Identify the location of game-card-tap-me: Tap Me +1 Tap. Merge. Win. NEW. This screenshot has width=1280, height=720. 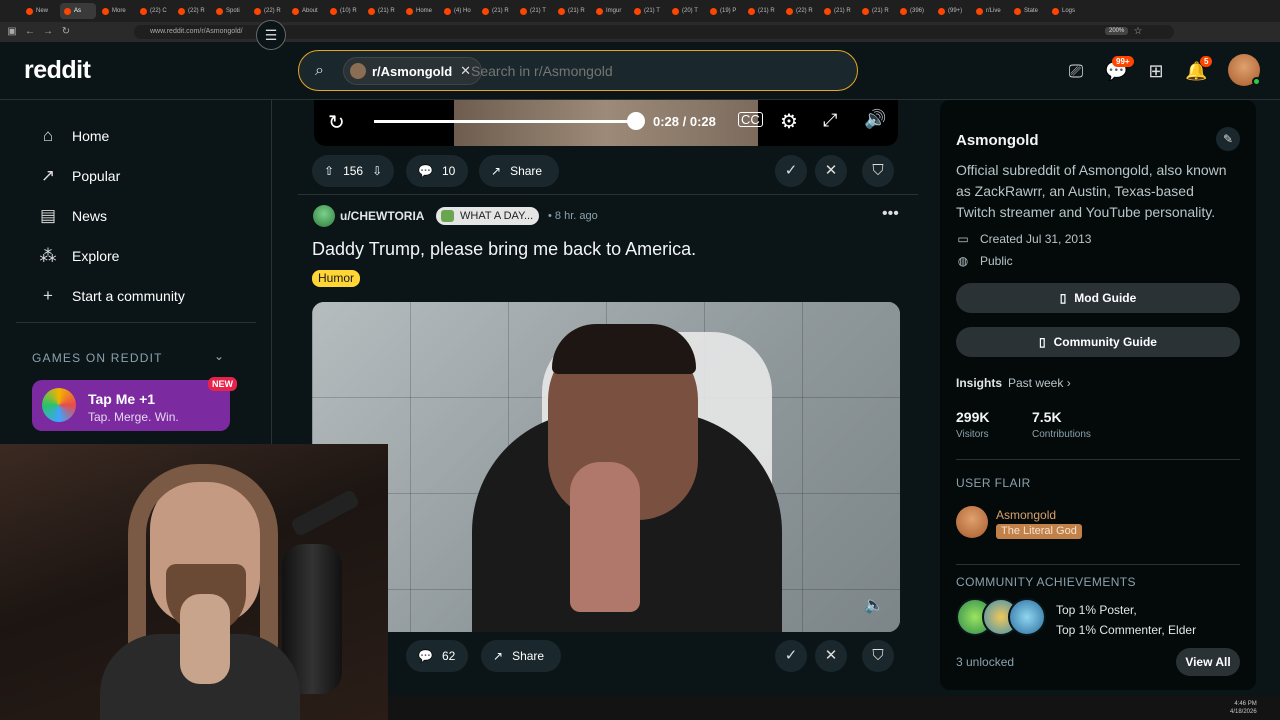
(134, 404).